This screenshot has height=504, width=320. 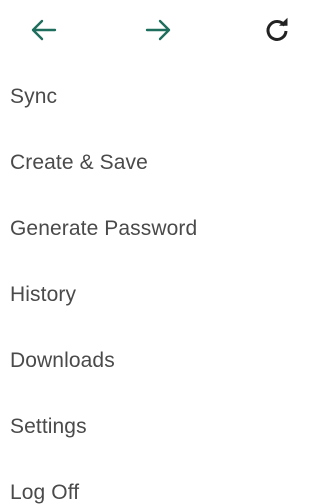 I want to click on arrow-left-icon, so click(x=44, y=30).